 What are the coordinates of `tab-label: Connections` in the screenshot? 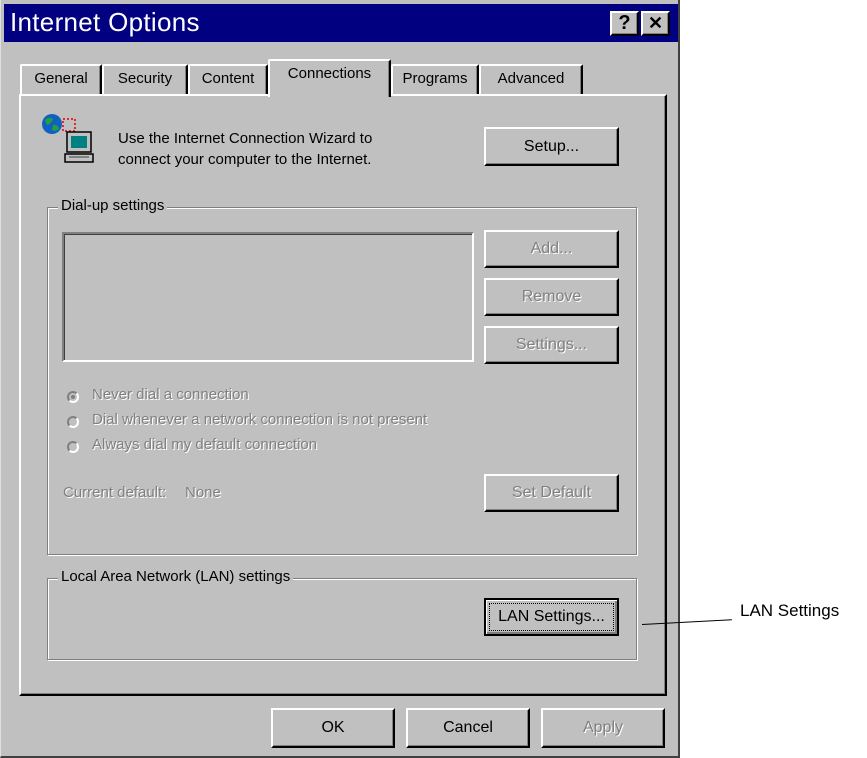 It's located at (329, 73).